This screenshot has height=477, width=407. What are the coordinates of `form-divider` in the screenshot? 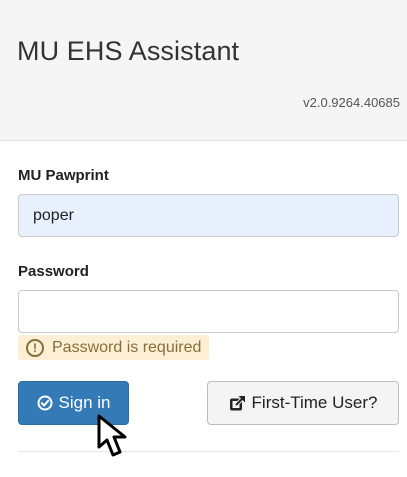 It's located at (208, 451).